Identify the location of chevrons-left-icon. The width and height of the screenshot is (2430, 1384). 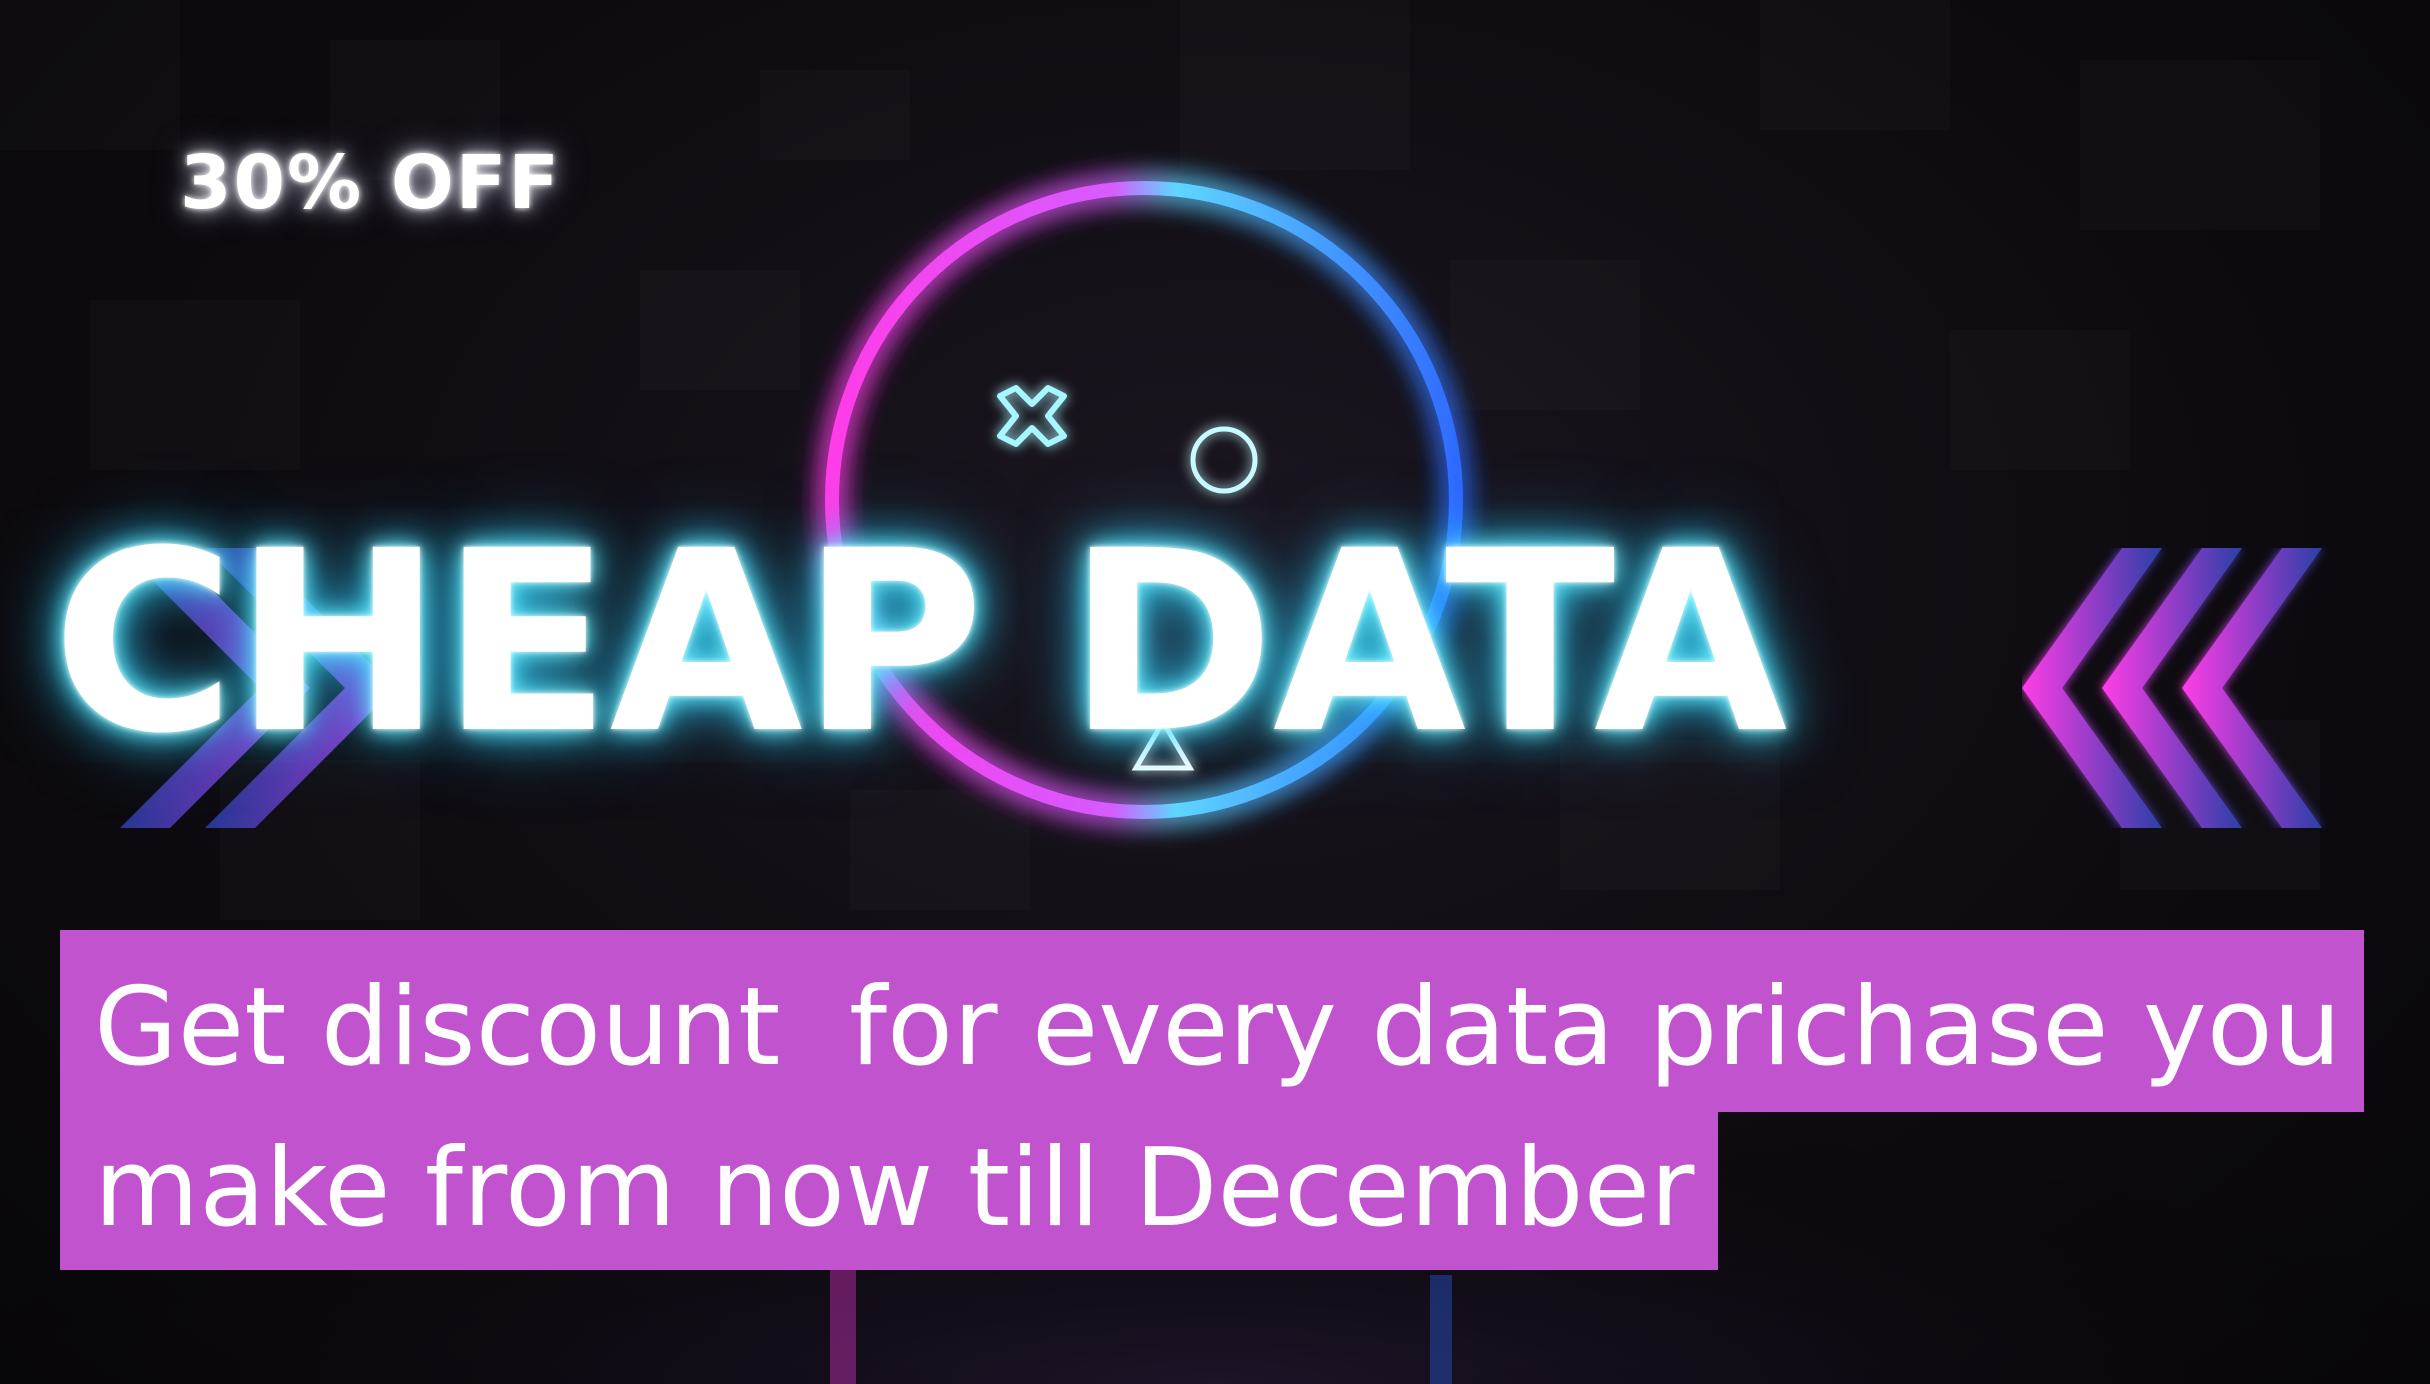
(2172, 688).